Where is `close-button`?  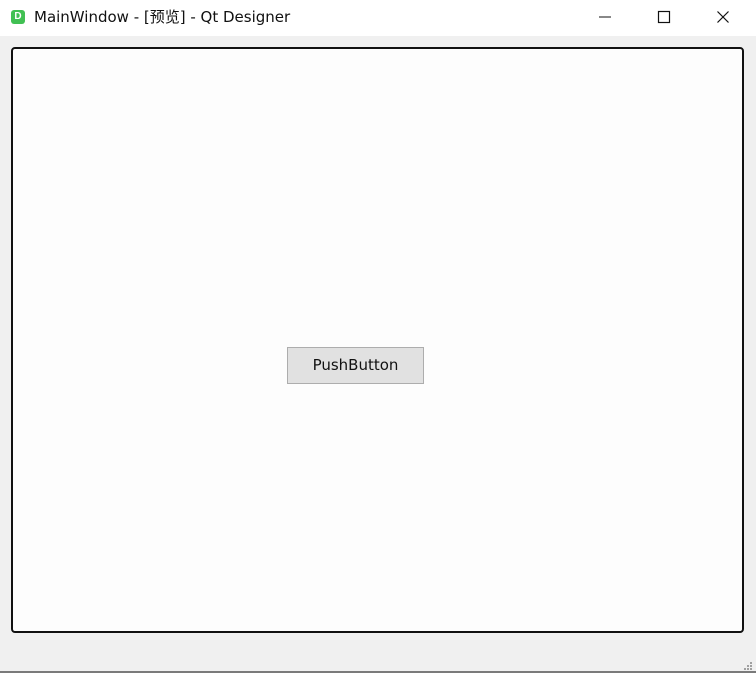
close-button is located at coordinates (723, 17).